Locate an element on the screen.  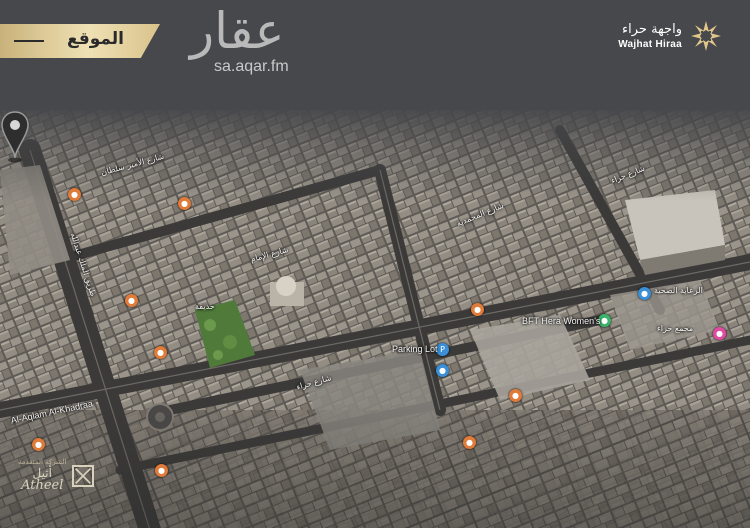
atheel-tagline: الشركة المتقدمة is located at coordinates (42, 462).